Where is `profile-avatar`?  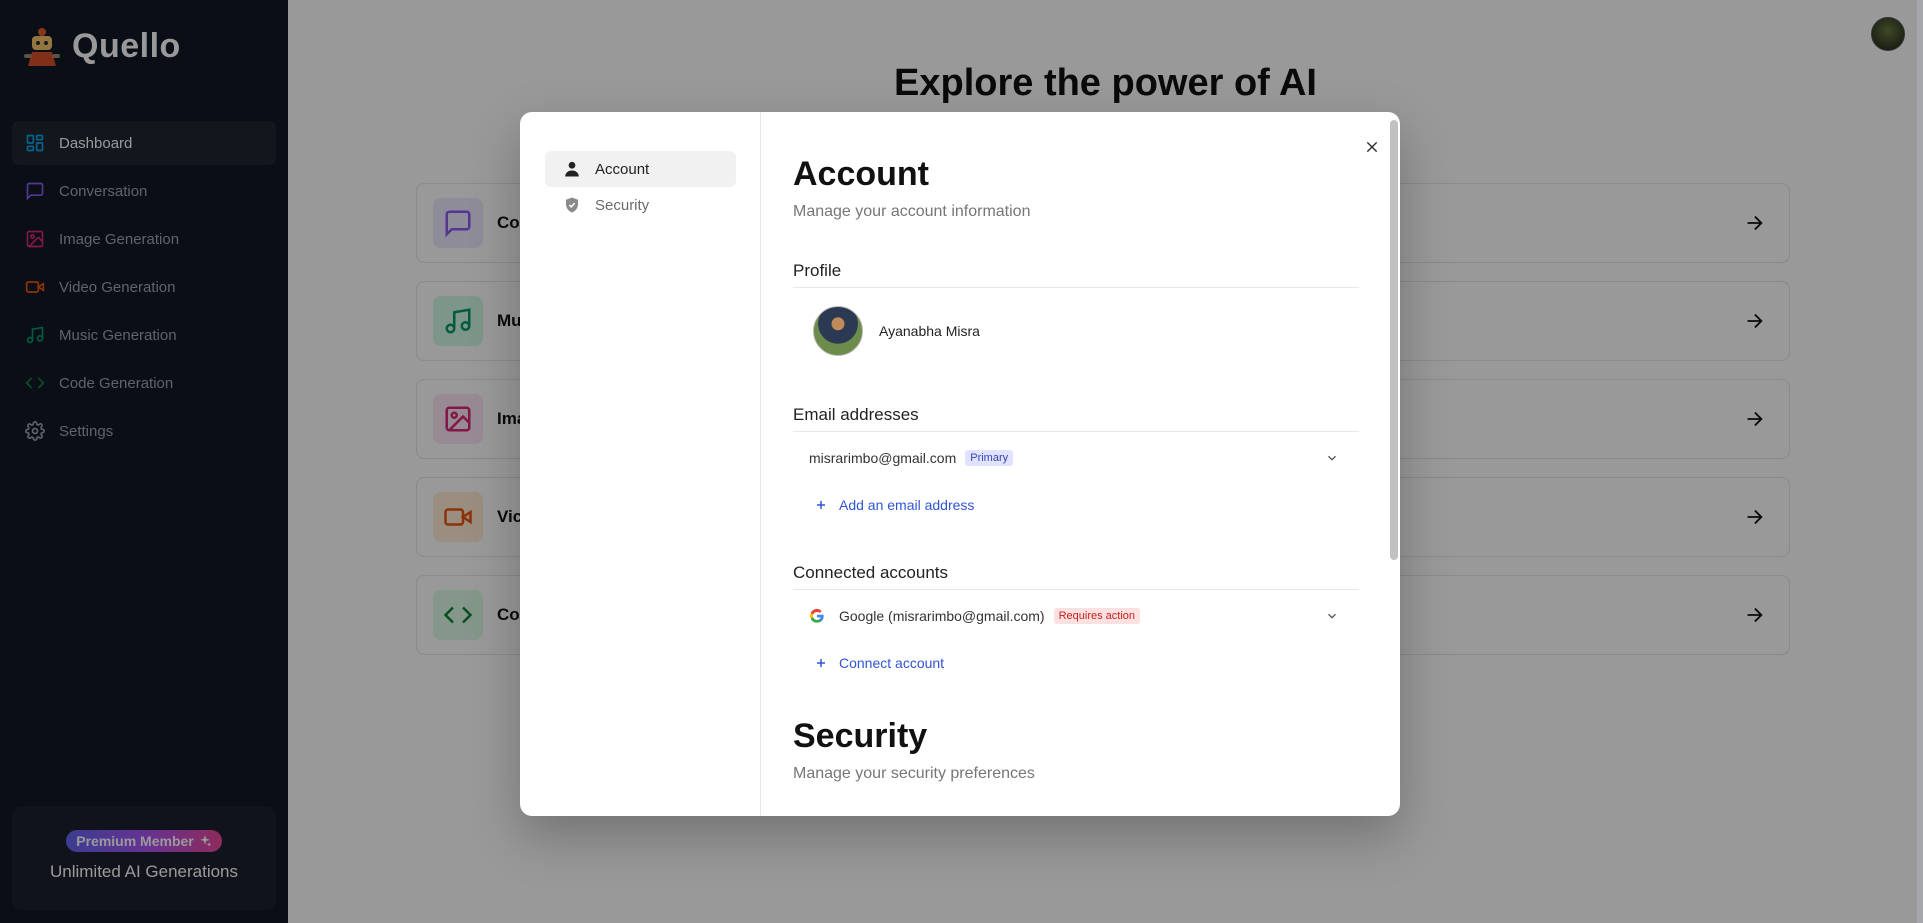
profile-avatar is located at coordinates (838, 331).